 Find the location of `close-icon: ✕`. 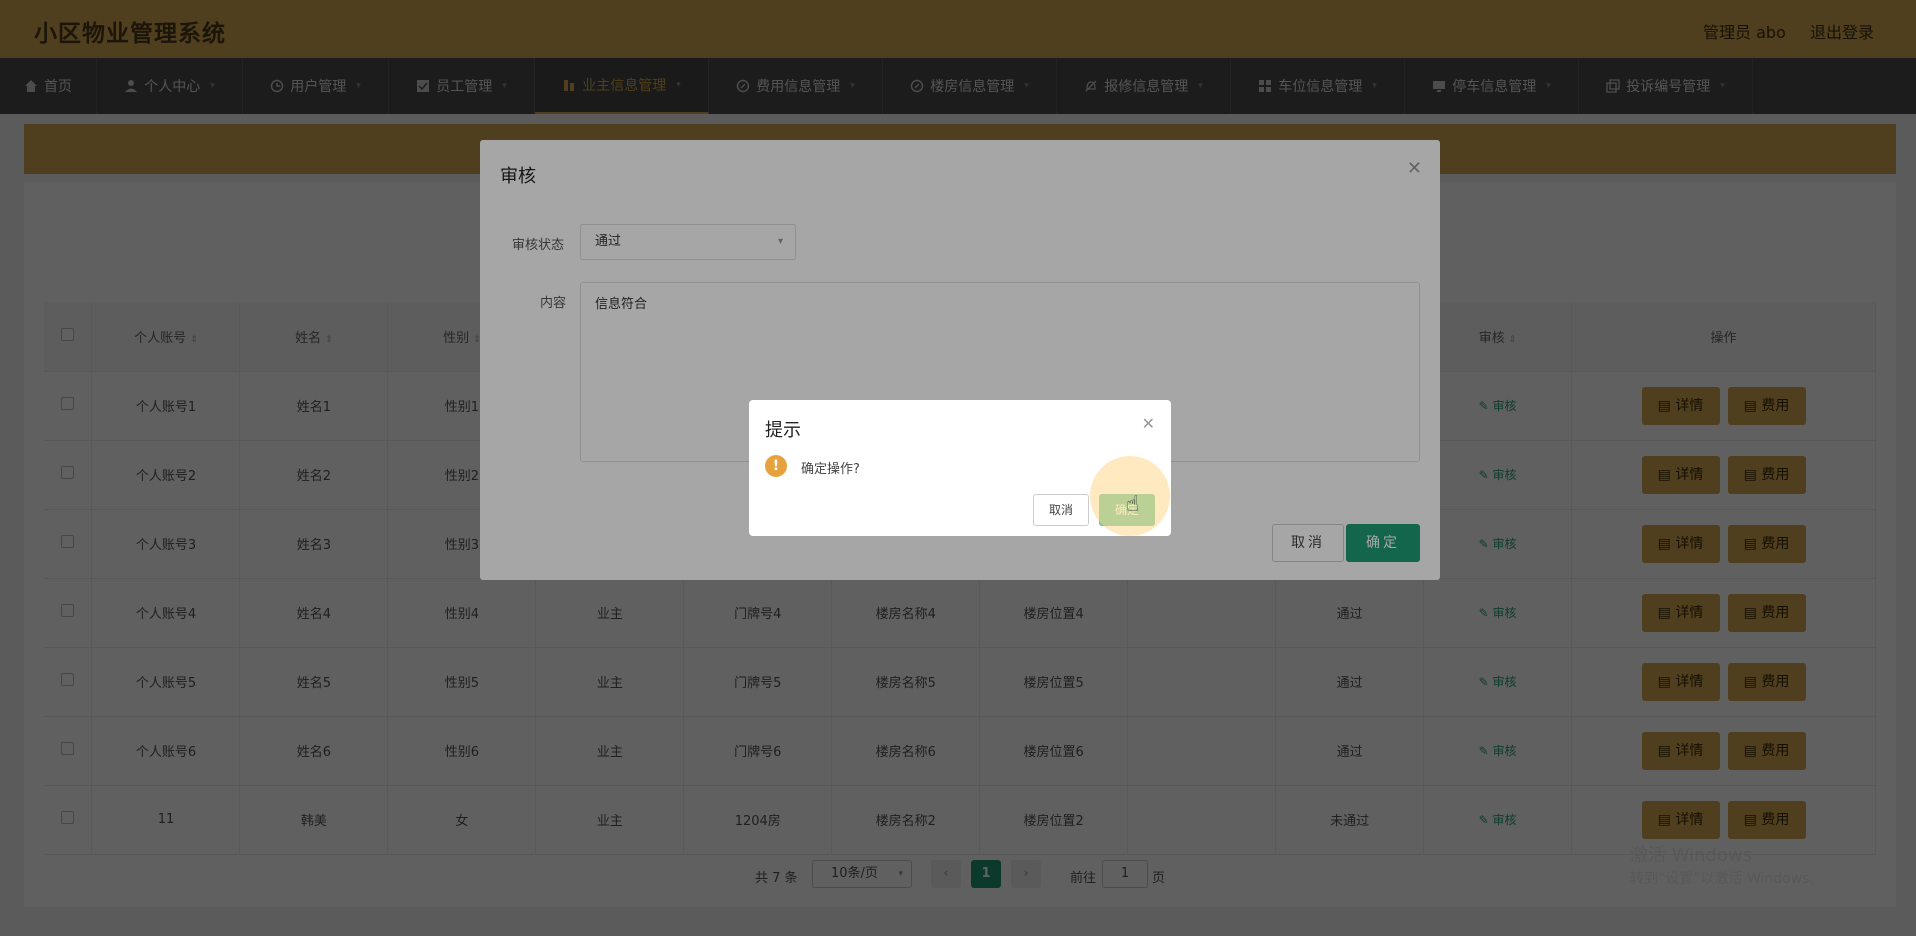

close-icon: ✕ is located at coordinates (1148, 423).